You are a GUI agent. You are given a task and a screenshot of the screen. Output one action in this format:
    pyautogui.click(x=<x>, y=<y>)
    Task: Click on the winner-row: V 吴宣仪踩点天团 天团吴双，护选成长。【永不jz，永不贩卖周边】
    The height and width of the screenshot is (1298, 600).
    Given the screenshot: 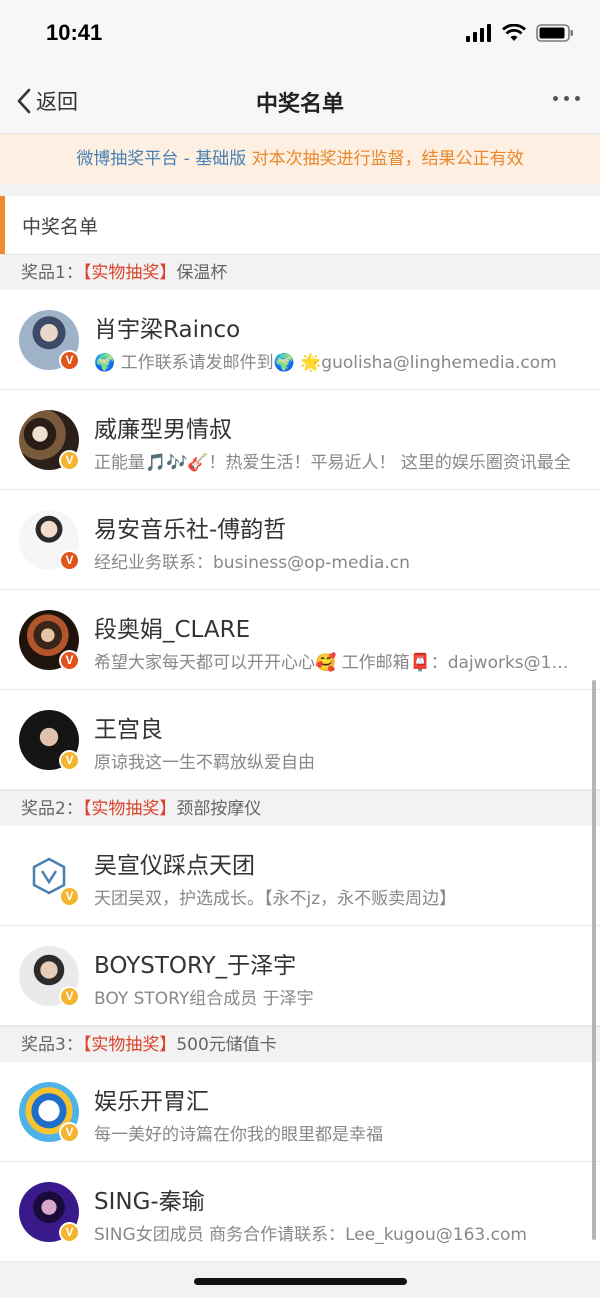 What is the action you would take?
    pyautogui.click(x=300, y=876)
    